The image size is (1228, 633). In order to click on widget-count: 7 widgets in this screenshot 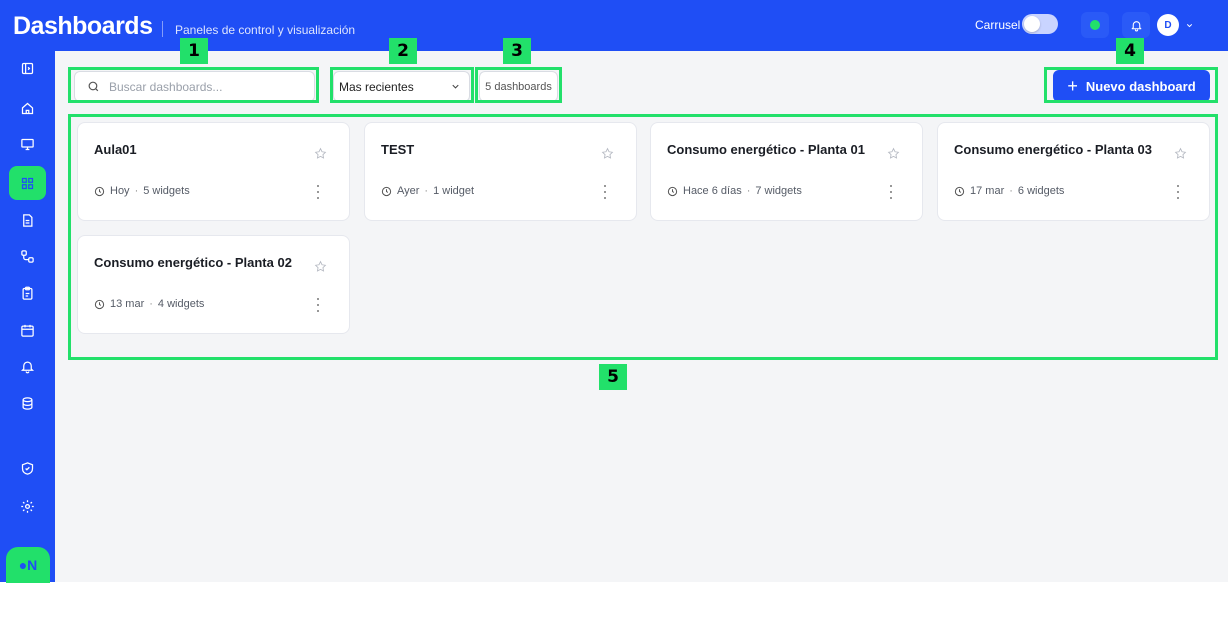, I will do `click(778, 191)`.